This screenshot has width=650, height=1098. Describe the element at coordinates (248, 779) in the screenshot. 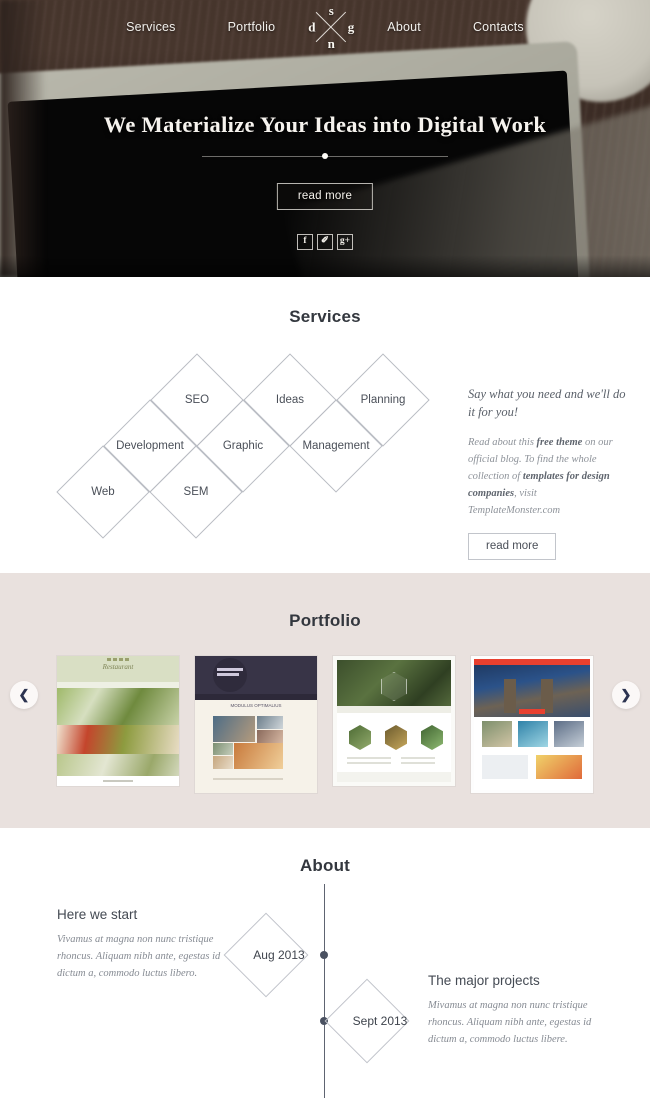

I see `thumb-divider` at that location.